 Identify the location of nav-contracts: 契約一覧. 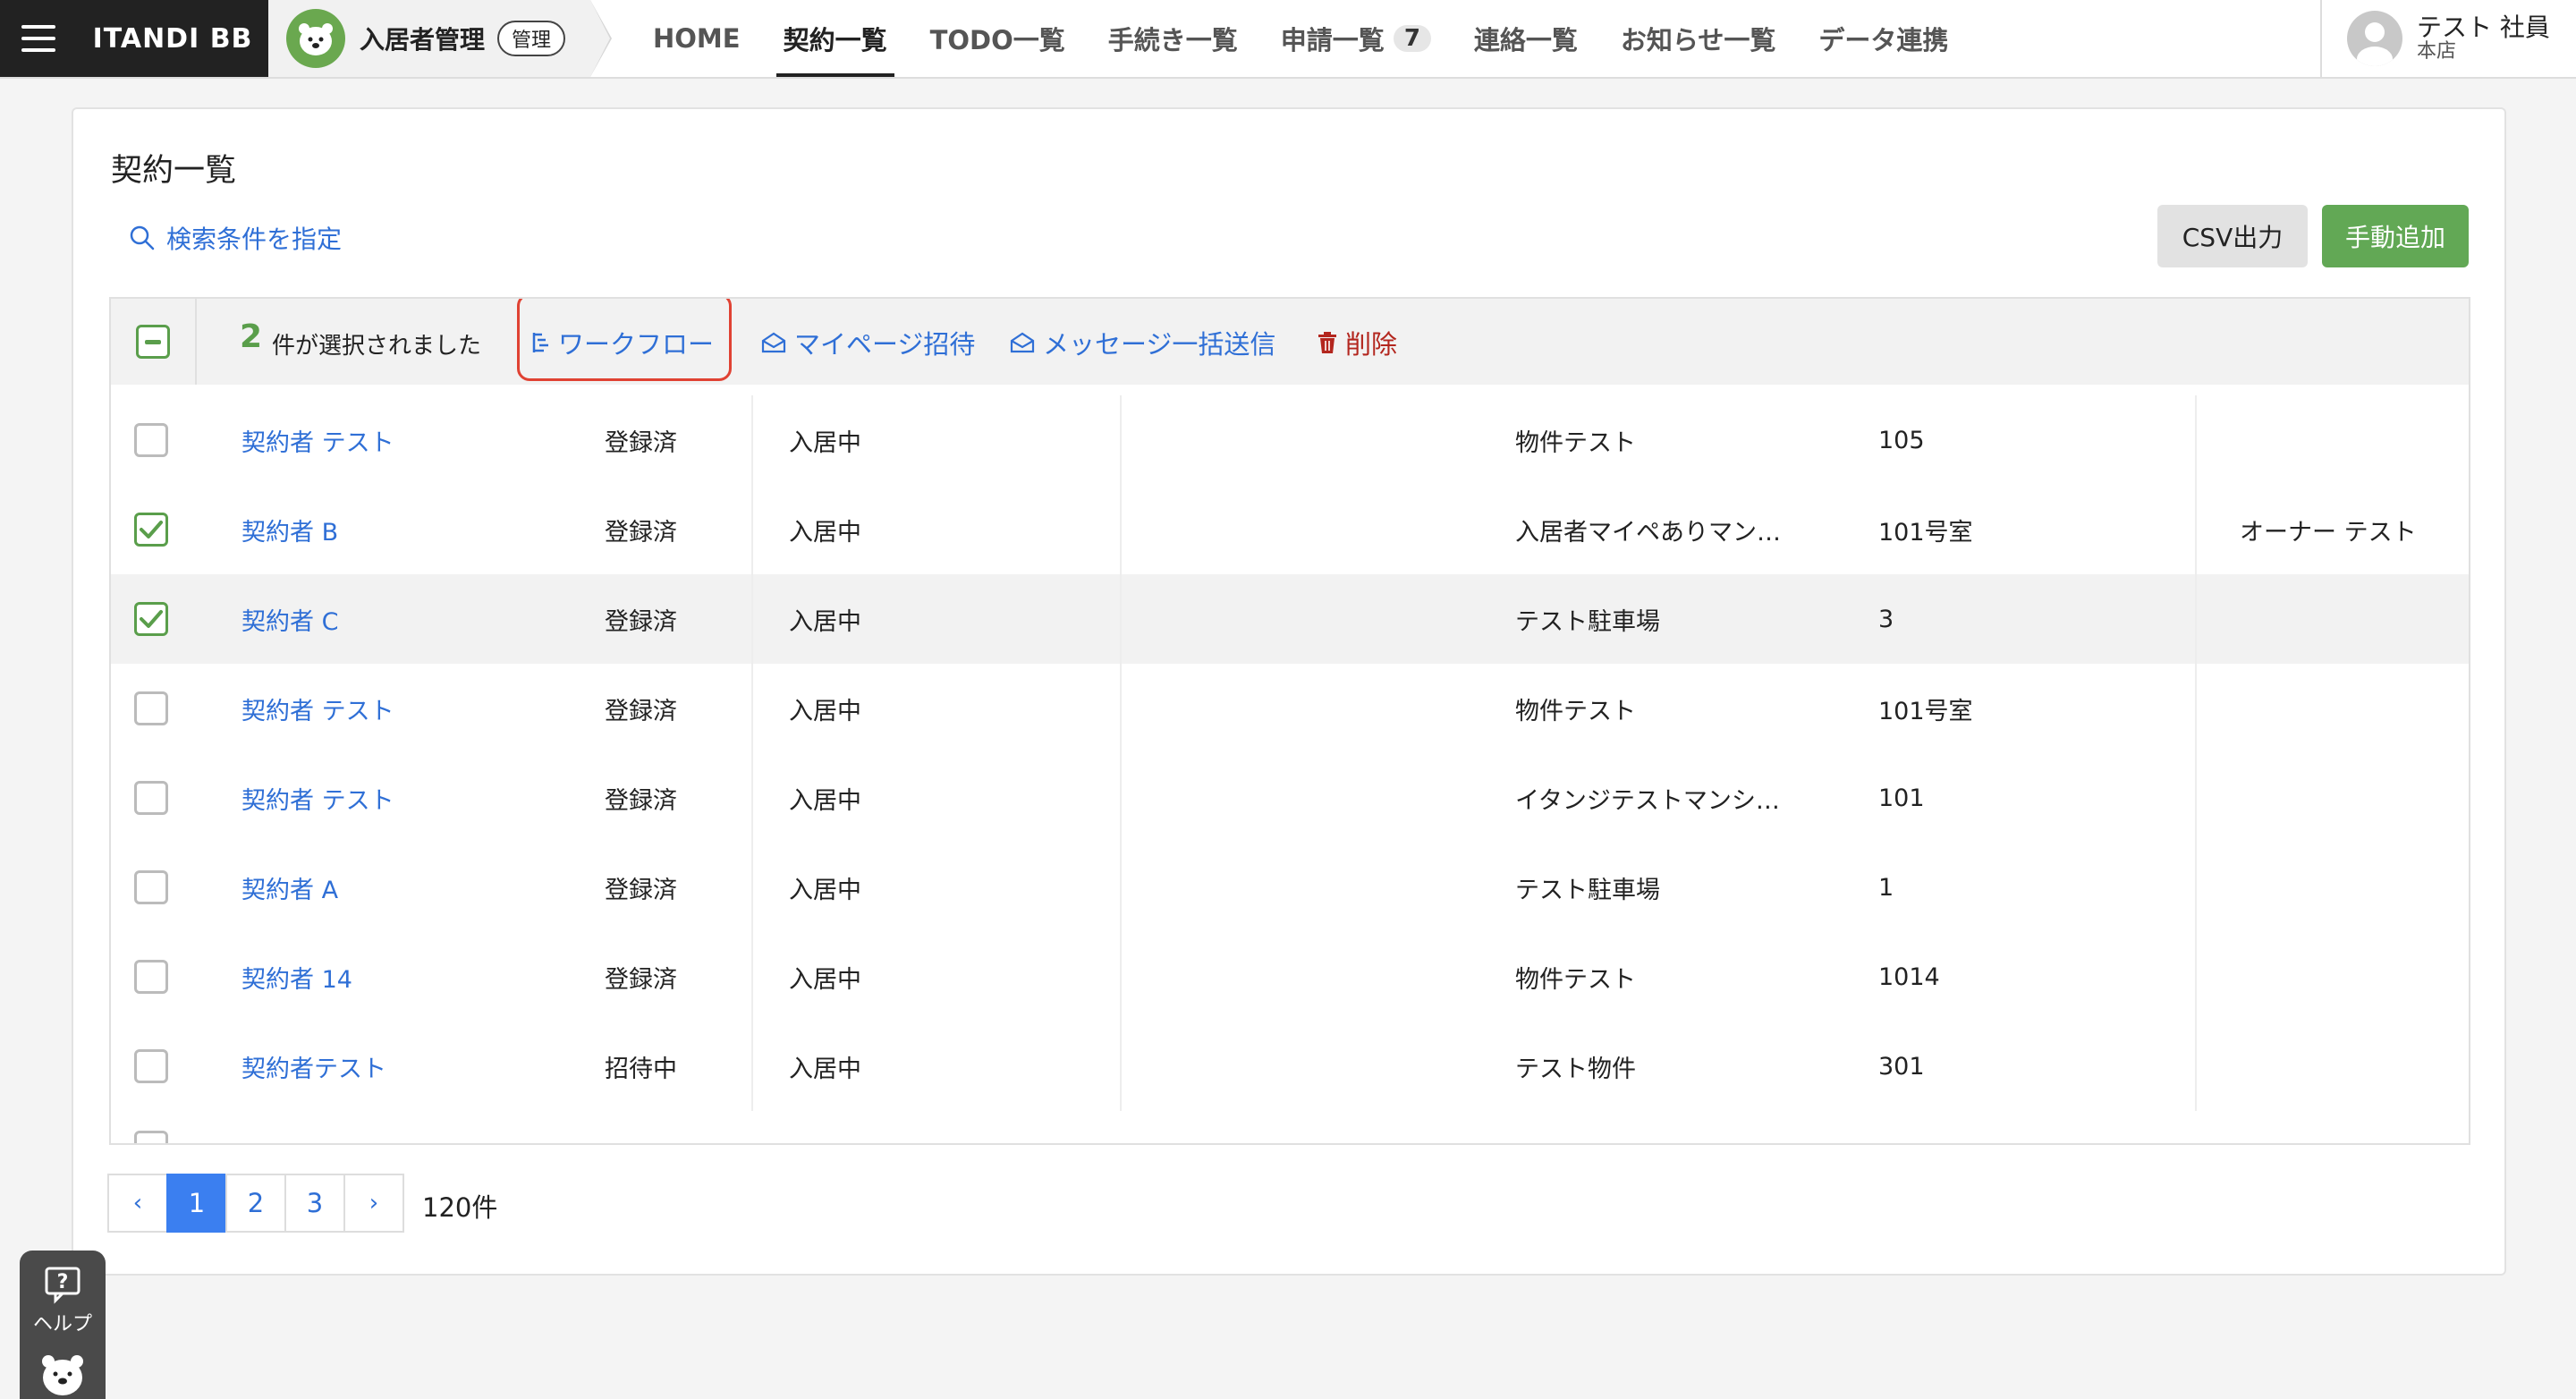
(835, 38).